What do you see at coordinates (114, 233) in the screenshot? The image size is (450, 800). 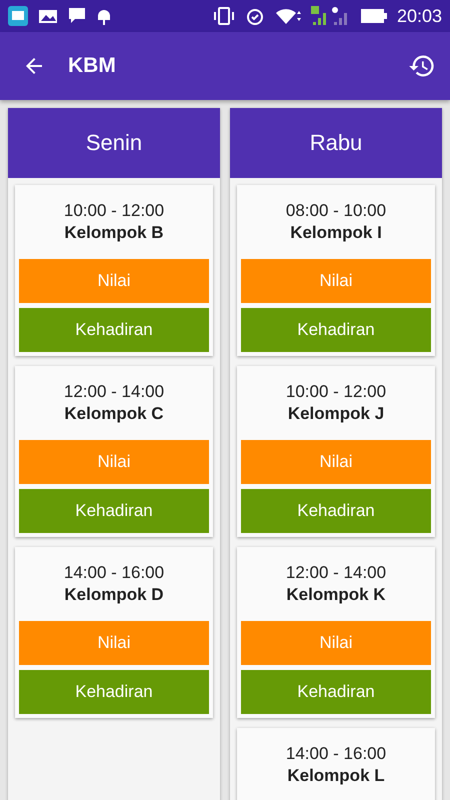 I see `group-name: Kelompok B` at bounding box center [114, 233].